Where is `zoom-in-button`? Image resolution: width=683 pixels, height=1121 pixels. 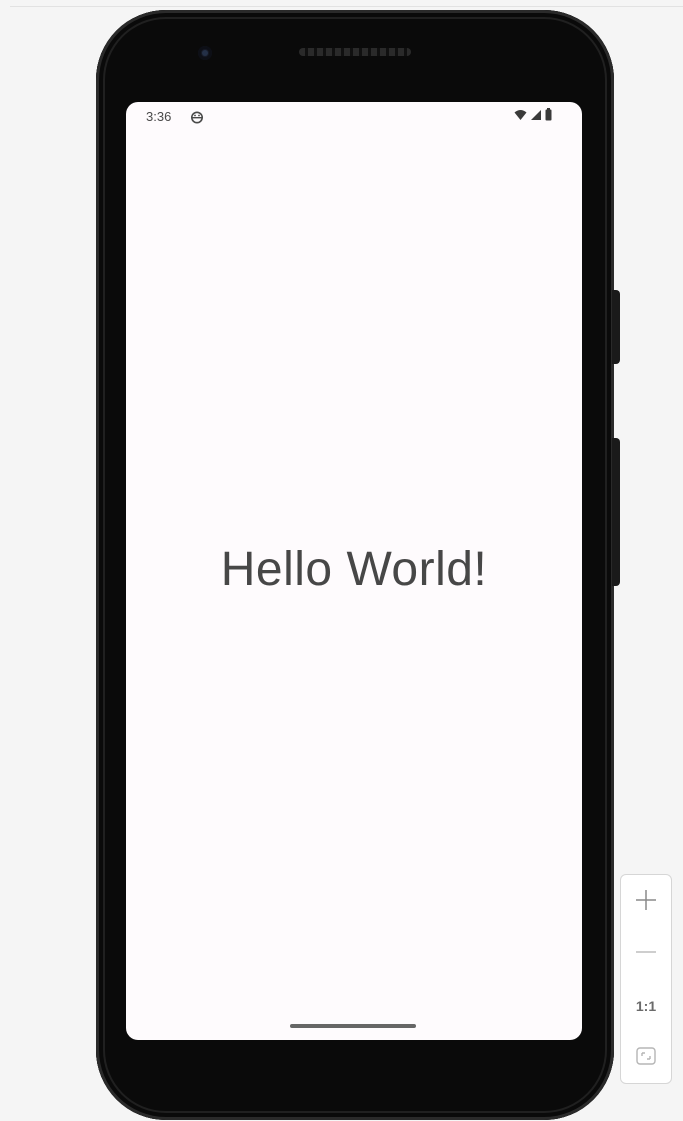
zoom-in-button is located at coordinates (646, 902).